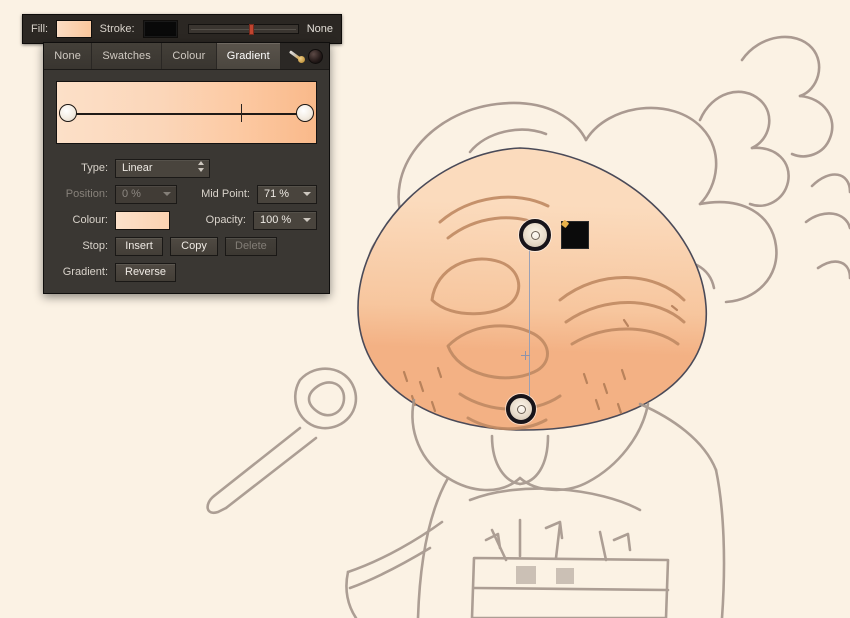 This screenshot has width=850, height=618. What do you see at coordinates (194, 246) in the screenshot?
I see `copy-stop-button: Copy` at bounding box center [194, 246].